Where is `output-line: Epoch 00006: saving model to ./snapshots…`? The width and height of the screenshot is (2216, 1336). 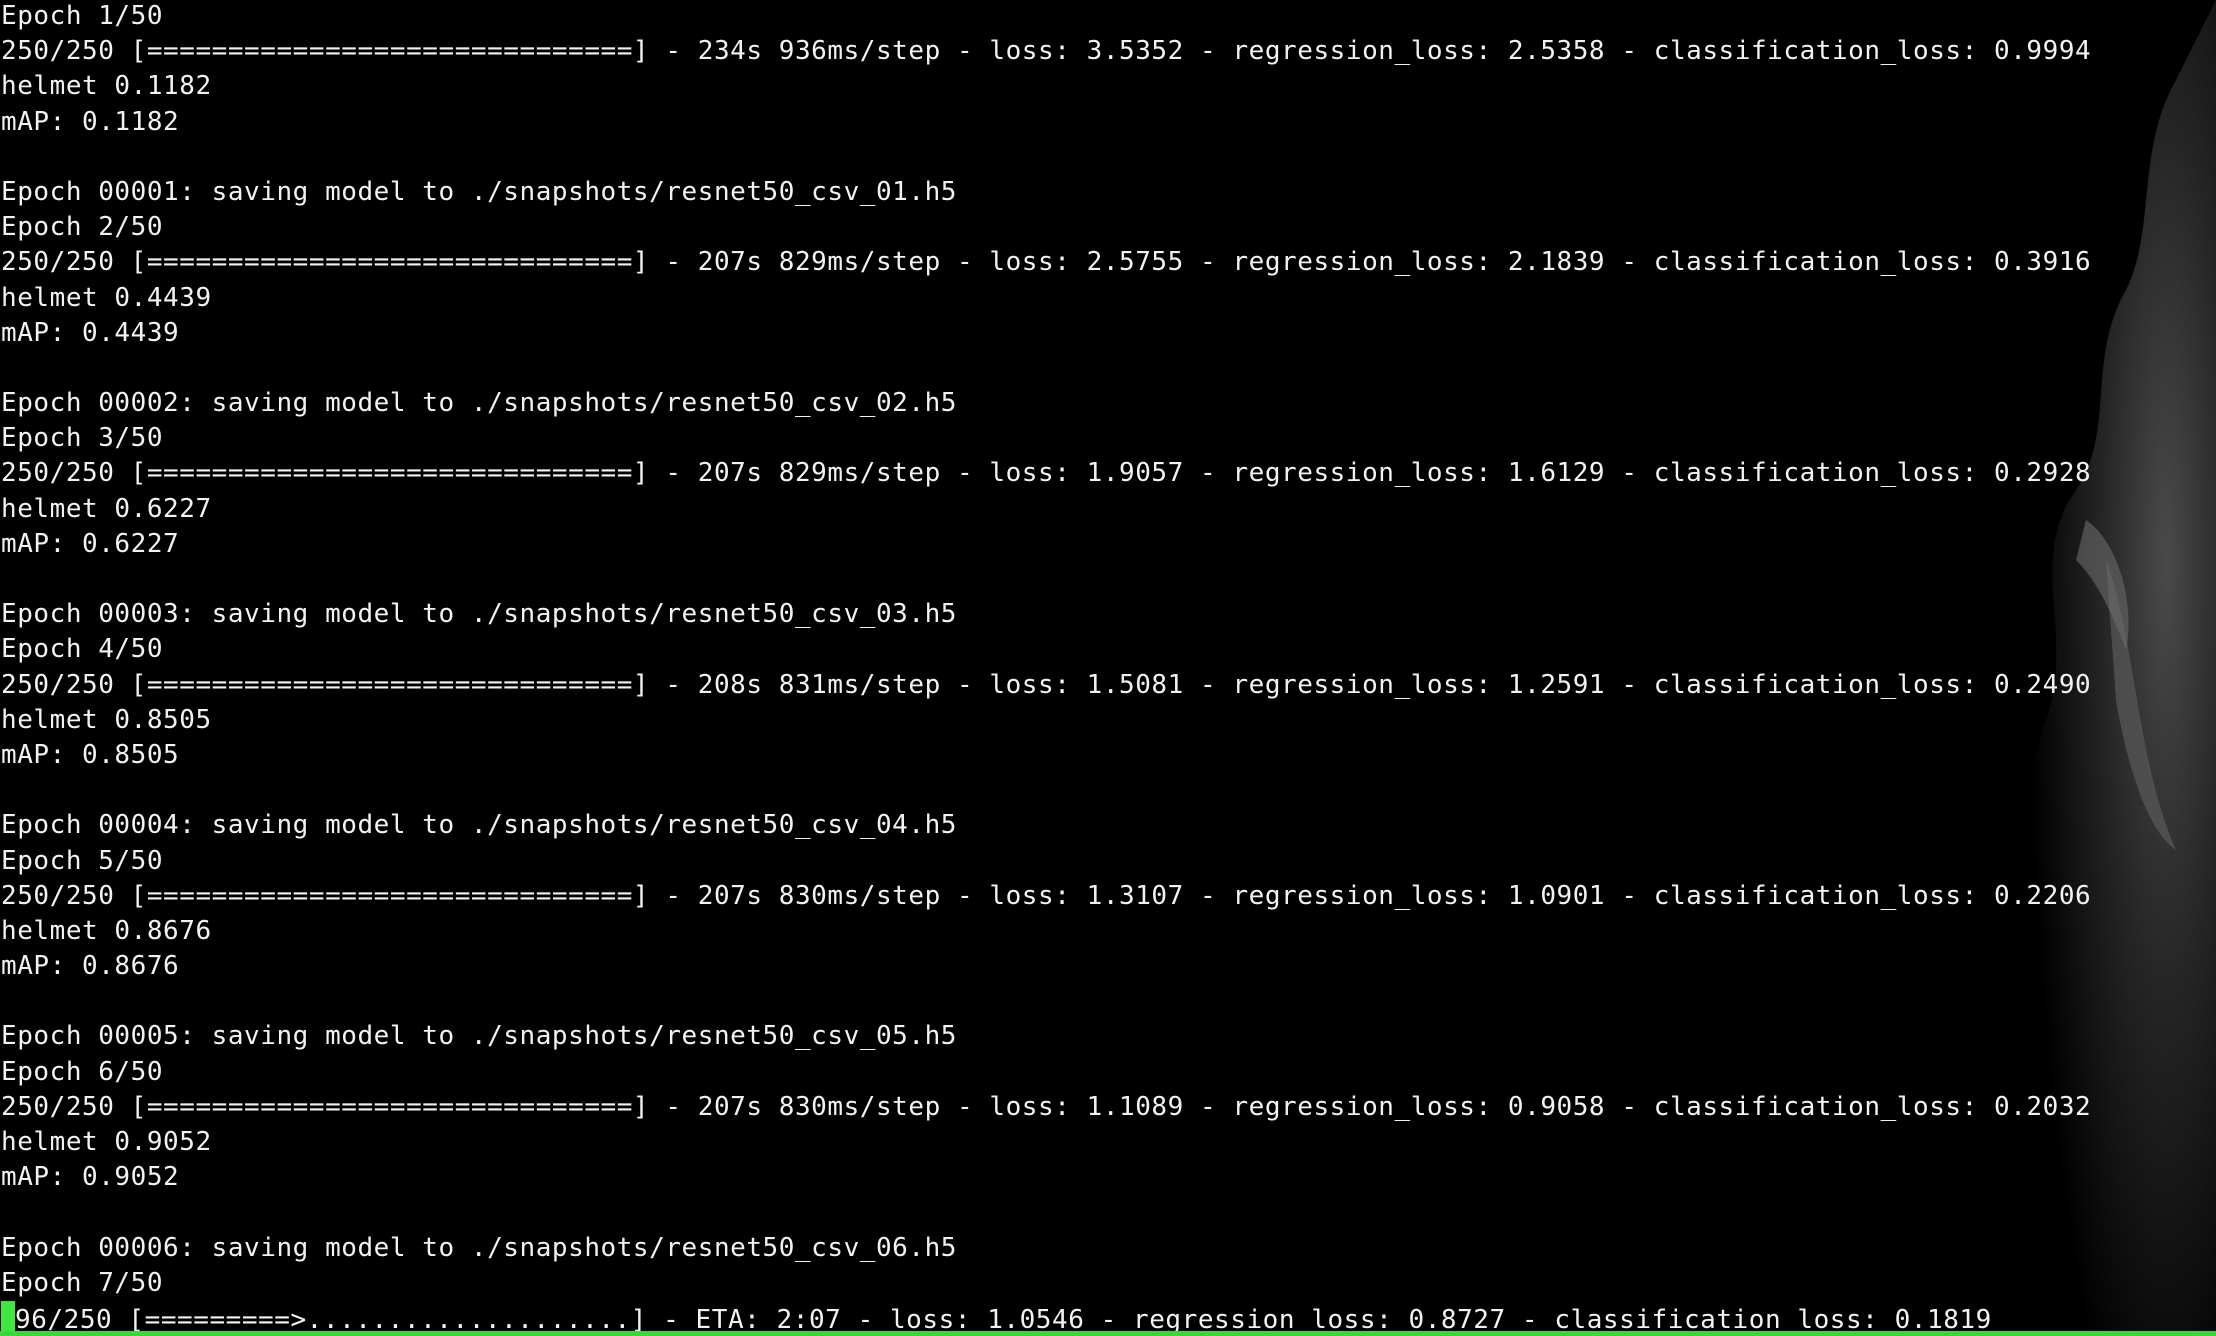 output-line: Epoch 00006: saving model to ./snapshots… is located at coordinates (479, 1247).